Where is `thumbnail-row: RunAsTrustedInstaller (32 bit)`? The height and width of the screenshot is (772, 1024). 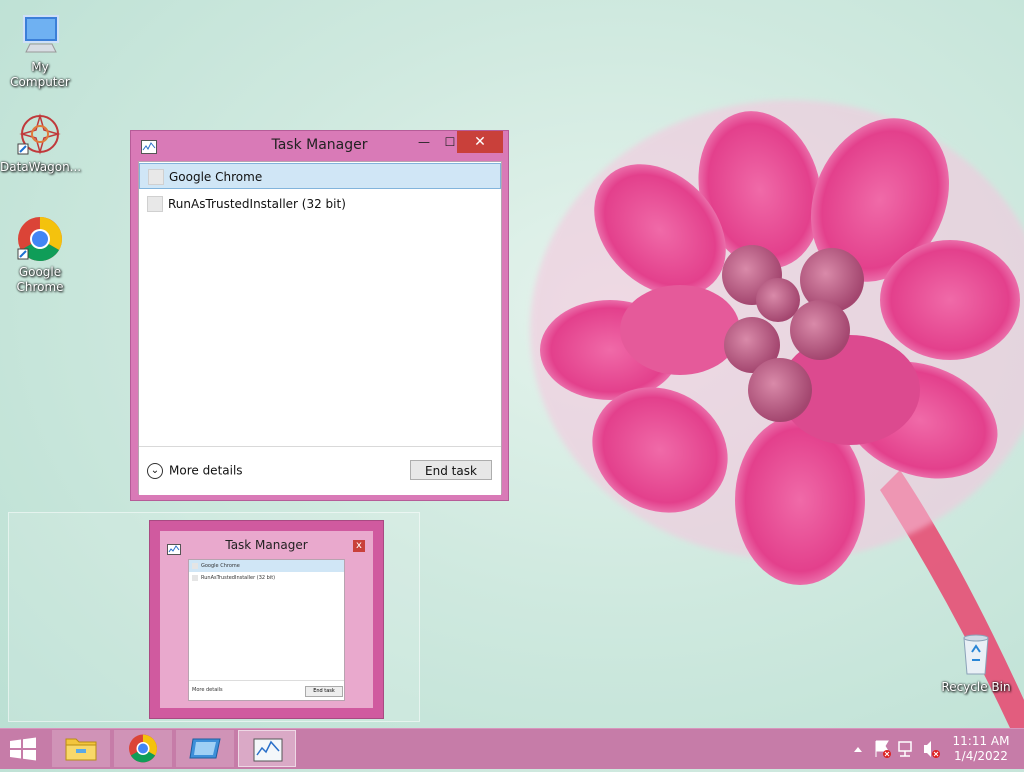
thumbnail-row: RunAsTrustedInstaller (32 bit) is located at coordinates (266, 578).